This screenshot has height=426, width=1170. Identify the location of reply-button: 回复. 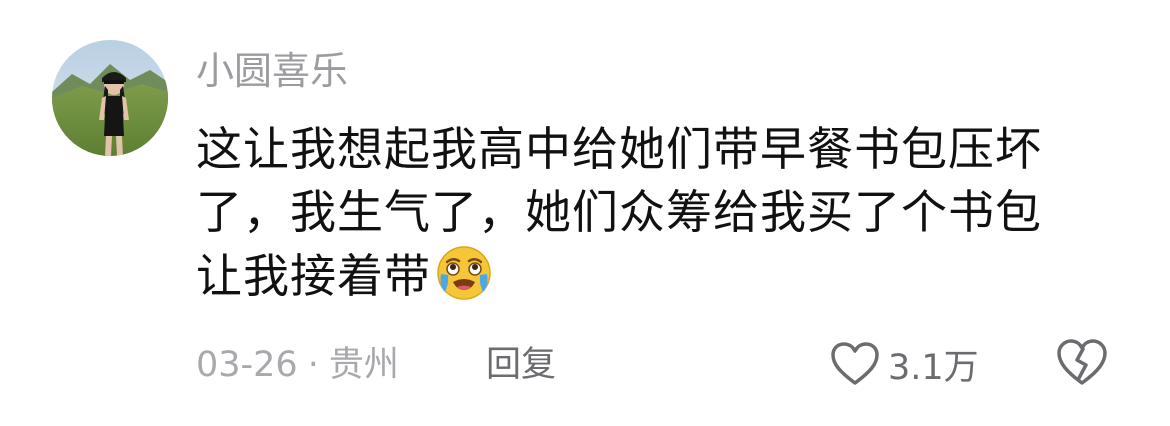
(521, 365).